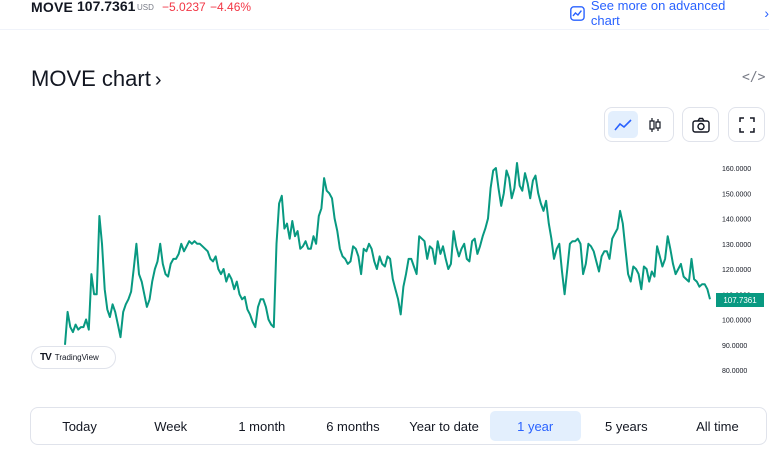  Describe the element at coordinates (145, 7) in the screenshot. I see `currency-label: USD` at that location.